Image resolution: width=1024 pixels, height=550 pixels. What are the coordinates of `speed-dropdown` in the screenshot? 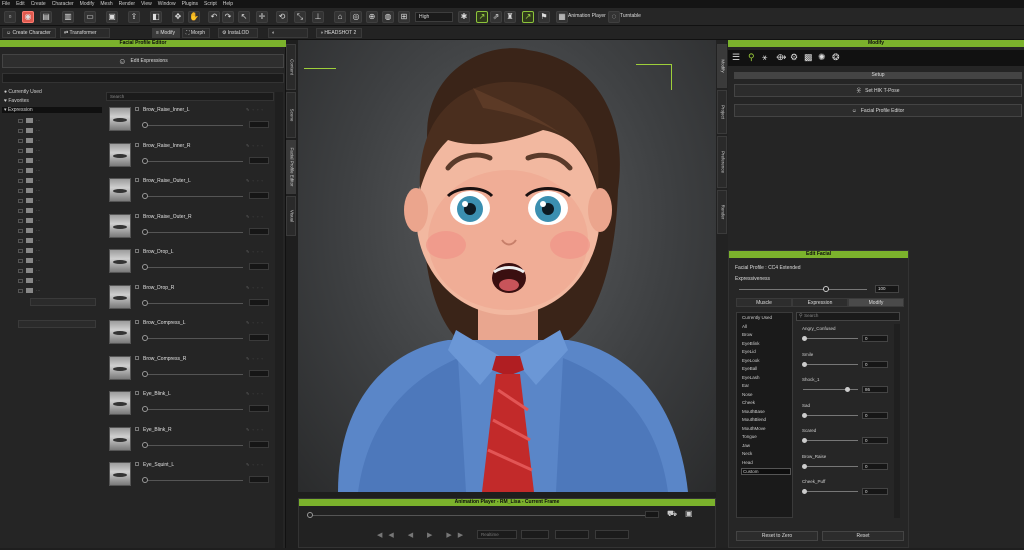 It's located at (535, 534).